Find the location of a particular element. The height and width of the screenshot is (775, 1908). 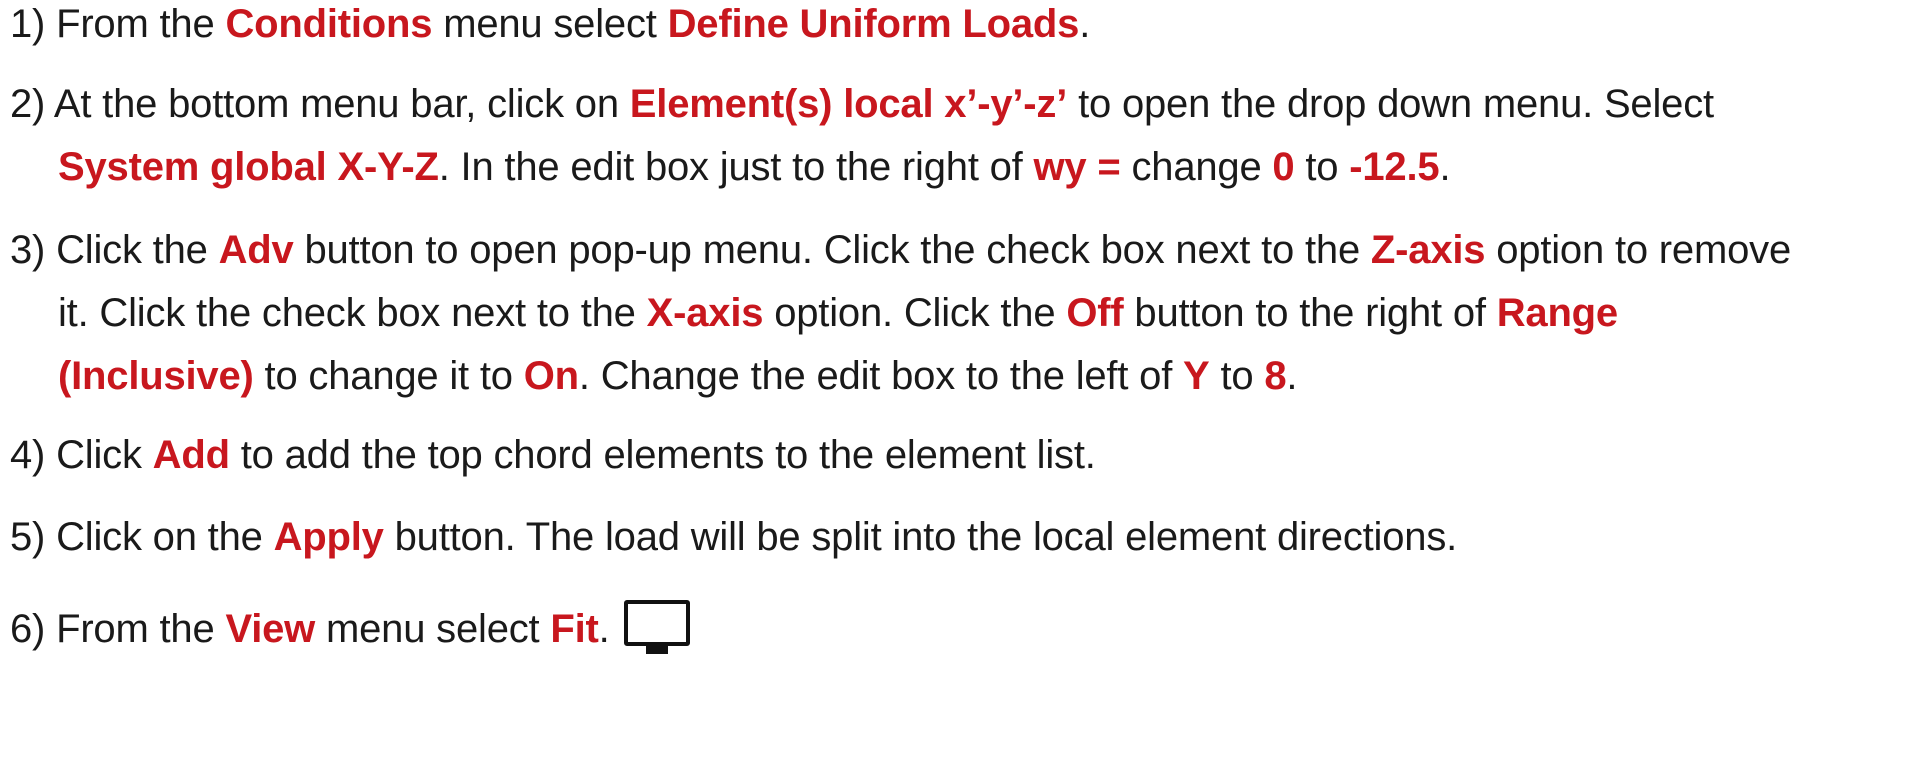

step-text: 2) At the bottom menu bar, click on is located at coordinates (320, 104).